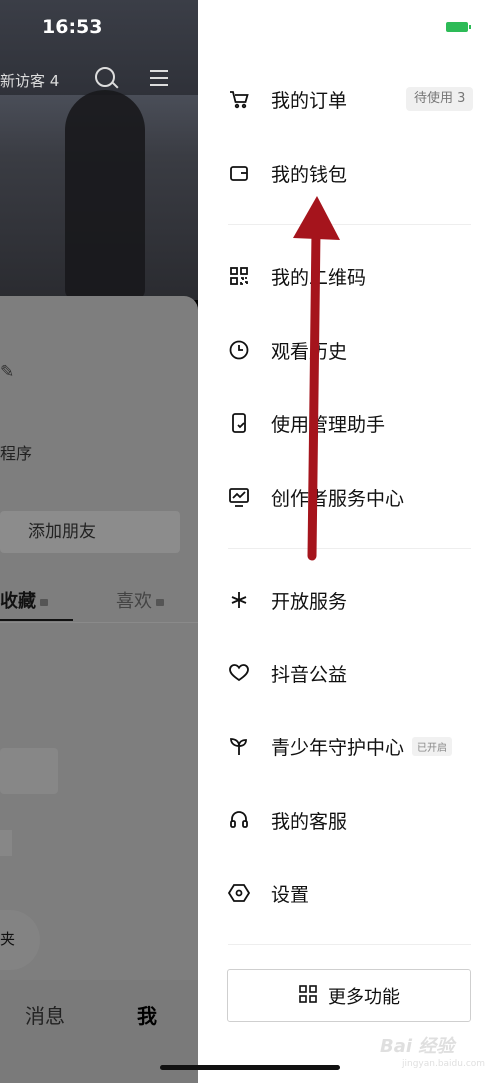  I want to click on watermark-url: jingyan.baidu.com, so click(444, 1064).